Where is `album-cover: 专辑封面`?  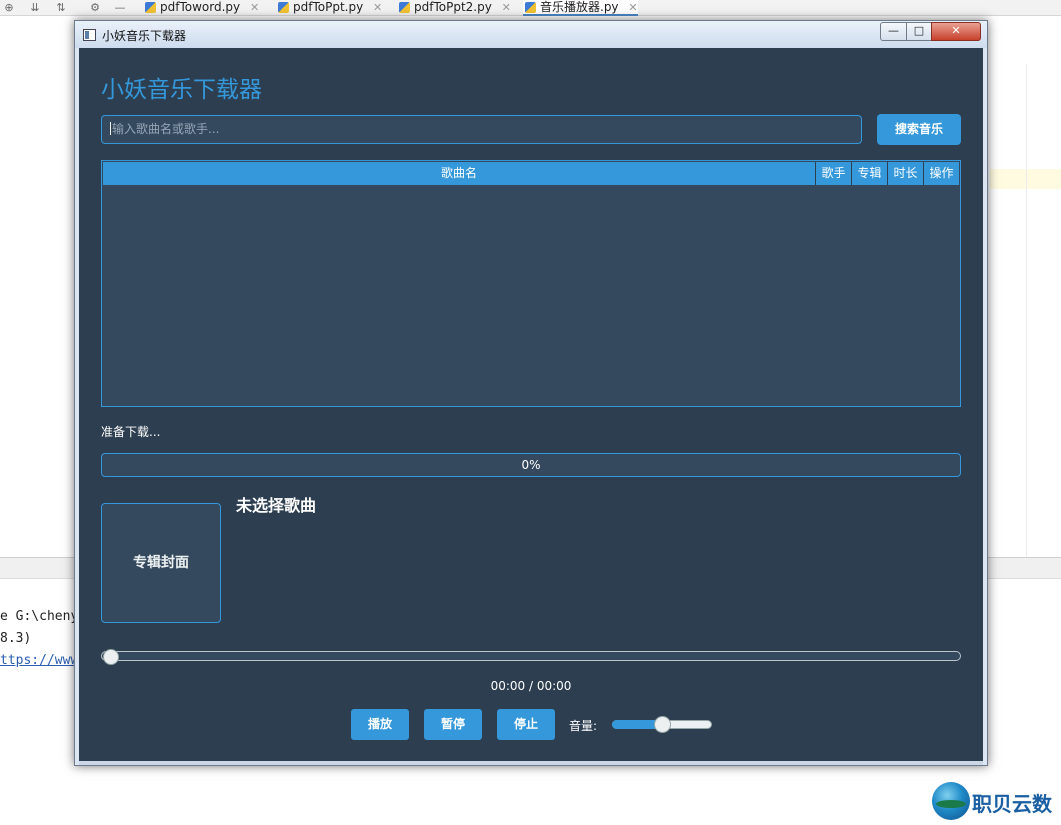 album-cover: 专辑封面 is located at coordinates (161, 563).